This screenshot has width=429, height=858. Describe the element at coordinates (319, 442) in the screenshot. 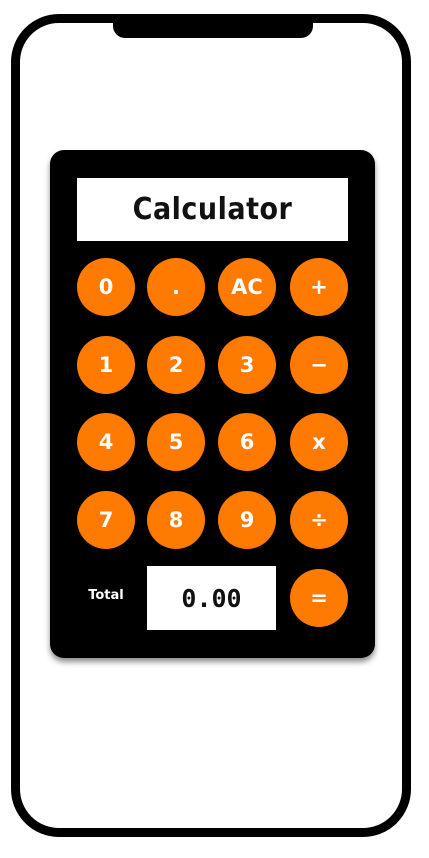

I see `key-multiply: x` at that location.